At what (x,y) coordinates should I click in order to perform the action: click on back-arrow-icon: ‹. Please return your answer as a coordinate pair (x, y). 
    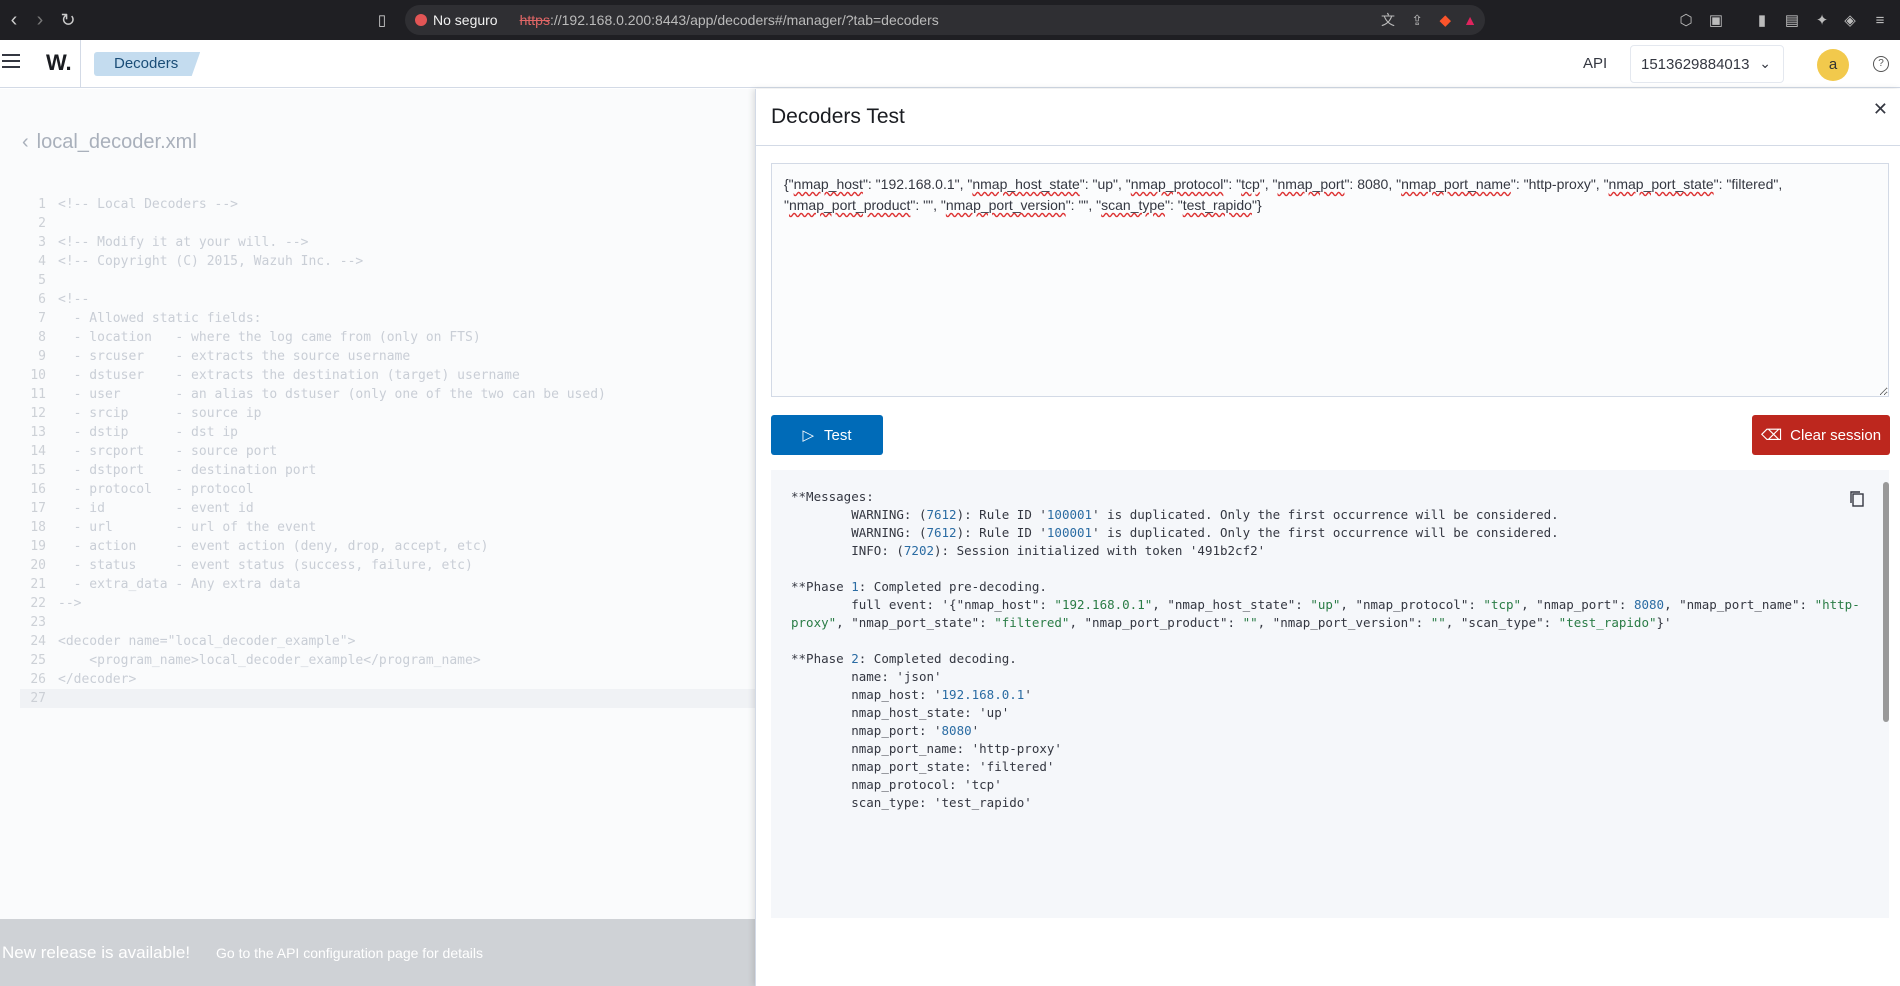
    Looking at the image, I should click on (25, 142).